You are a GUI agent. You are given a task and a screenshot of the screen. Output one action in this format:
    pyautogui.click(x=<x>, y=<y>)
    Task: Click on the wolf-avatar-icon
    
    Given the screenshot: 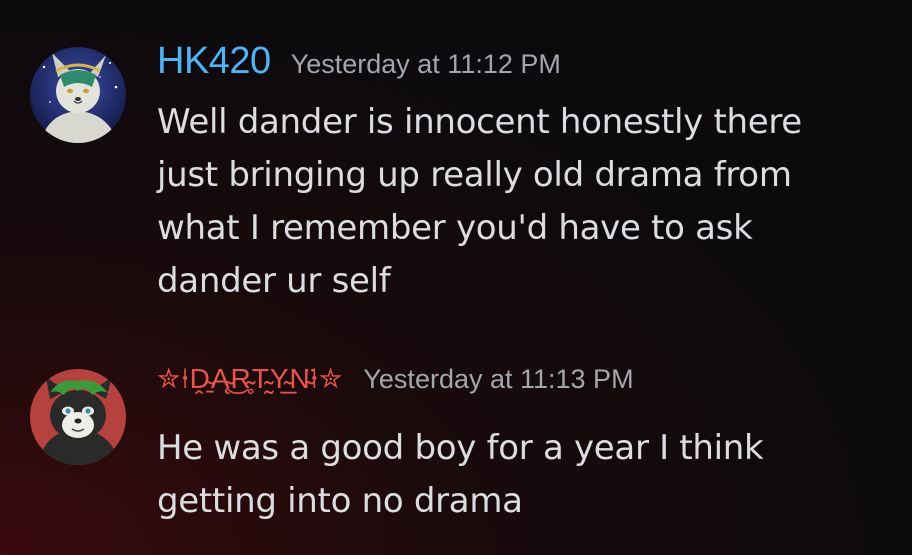 What is the action you would take?
    pyautogui.click(x=78, y=95)
    